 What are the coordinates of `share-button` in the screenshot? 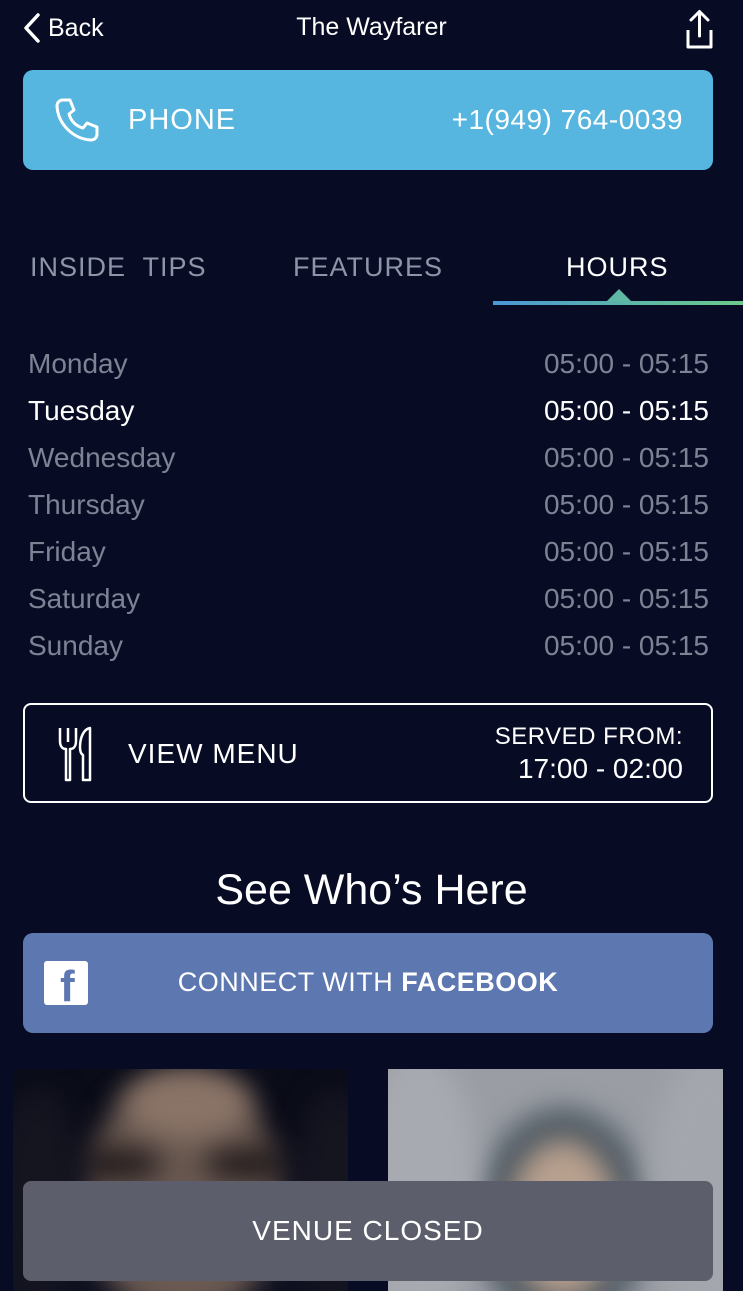 It's located at (696, 29).